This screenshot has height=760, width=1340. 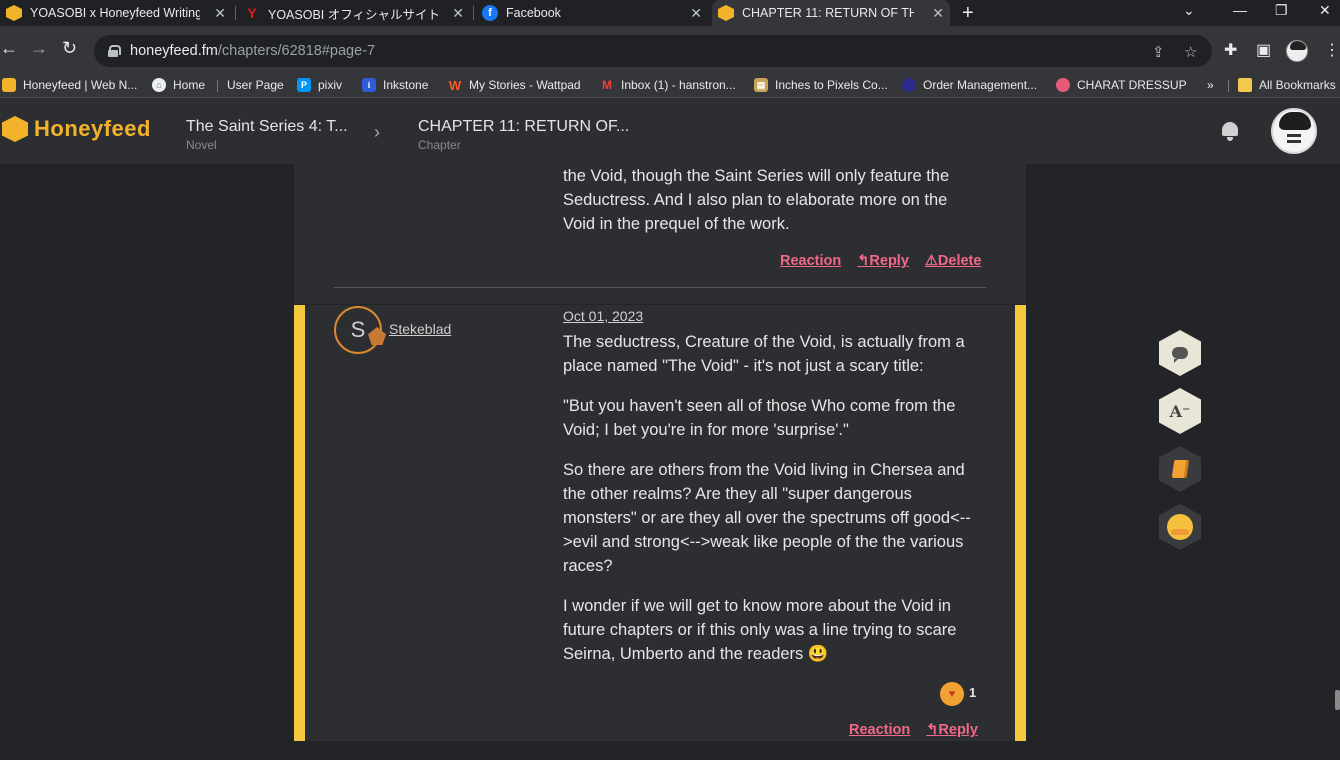 I want to click on bookmark-item: i Inkstone, so click(x=395, y=85).